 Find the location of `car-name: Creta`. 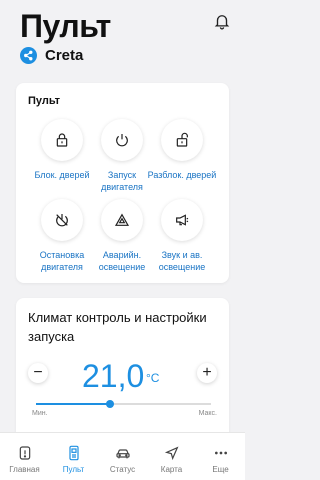

car-name: Creta is located at coordinates (64, 55).